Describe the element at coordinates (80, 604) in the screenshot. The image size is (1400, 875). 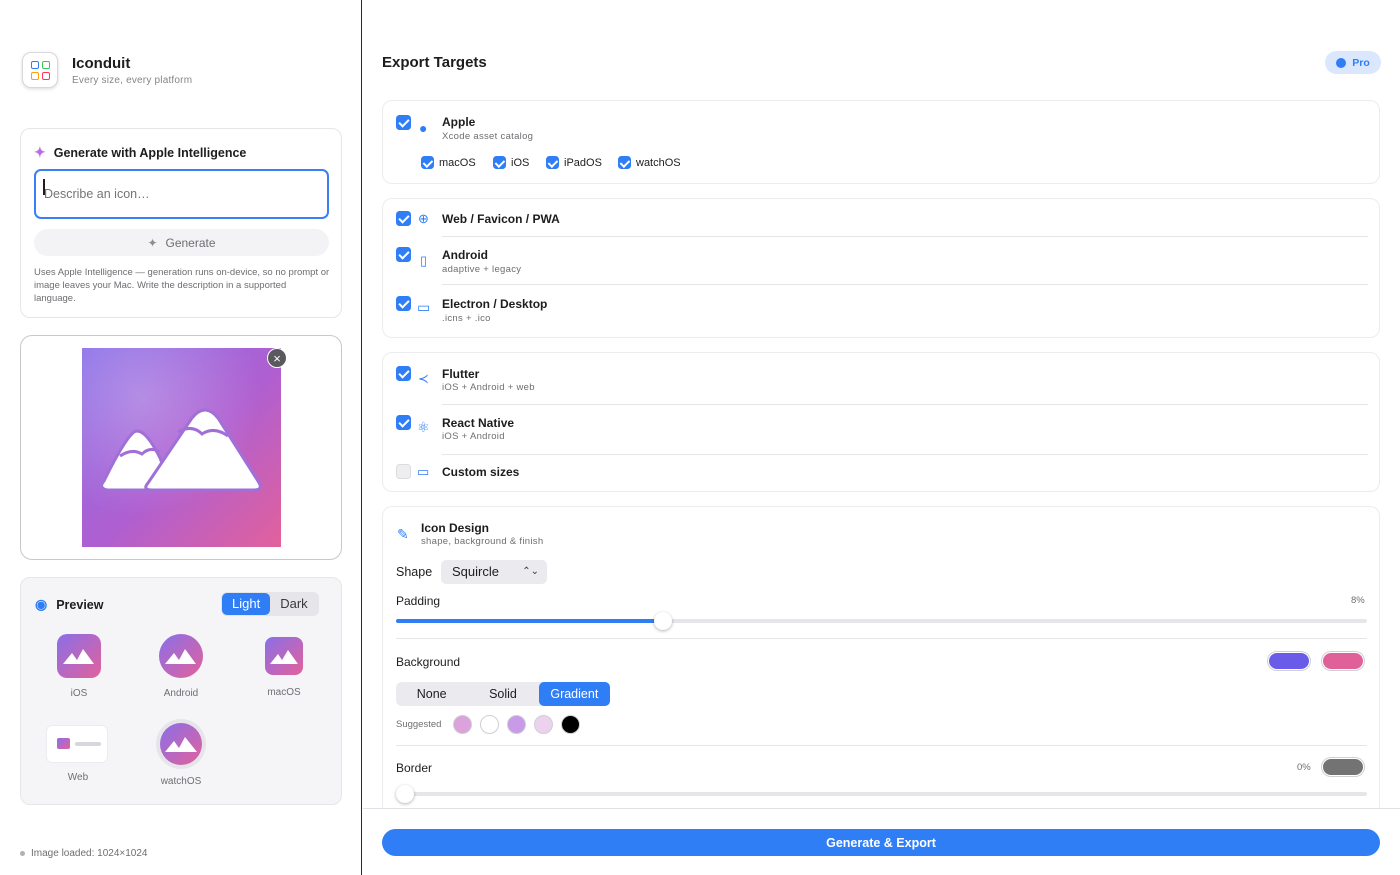
I see `preview-title: Preview` at that location.